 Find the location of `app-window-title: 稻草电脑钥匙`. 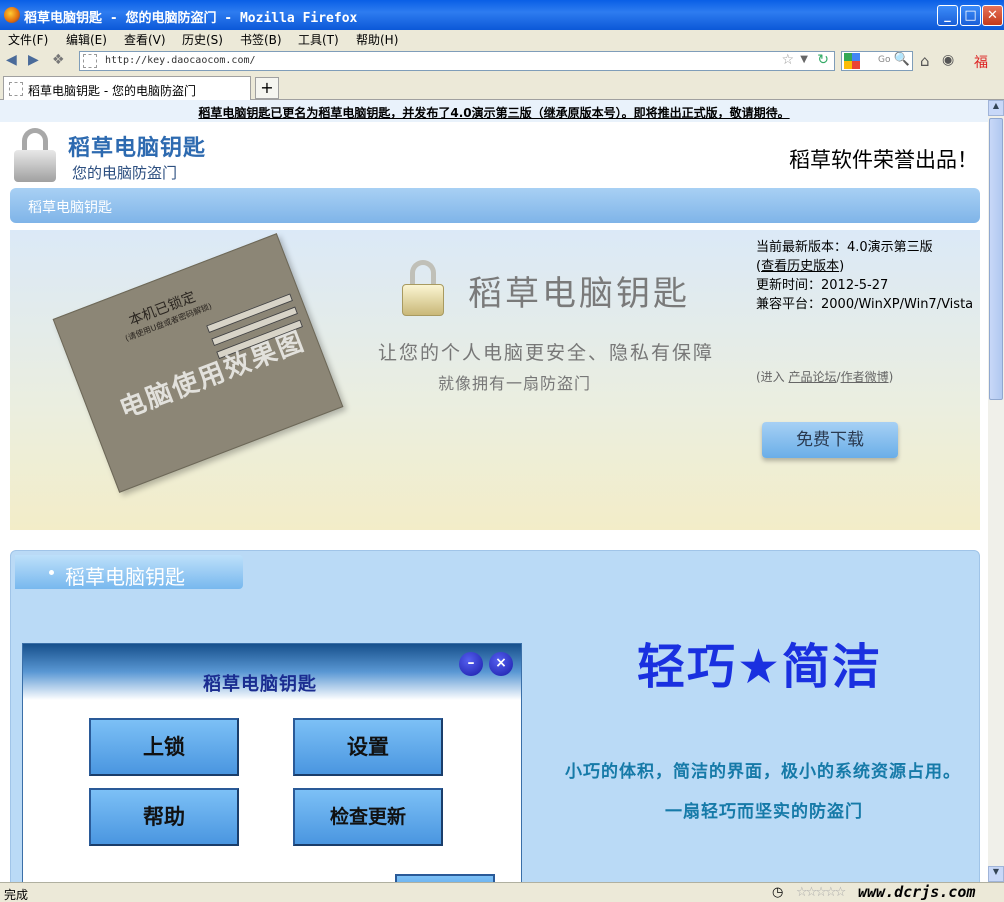

app-window-title: 稻草电脑钥匙 is located at coordinates (260, 684).